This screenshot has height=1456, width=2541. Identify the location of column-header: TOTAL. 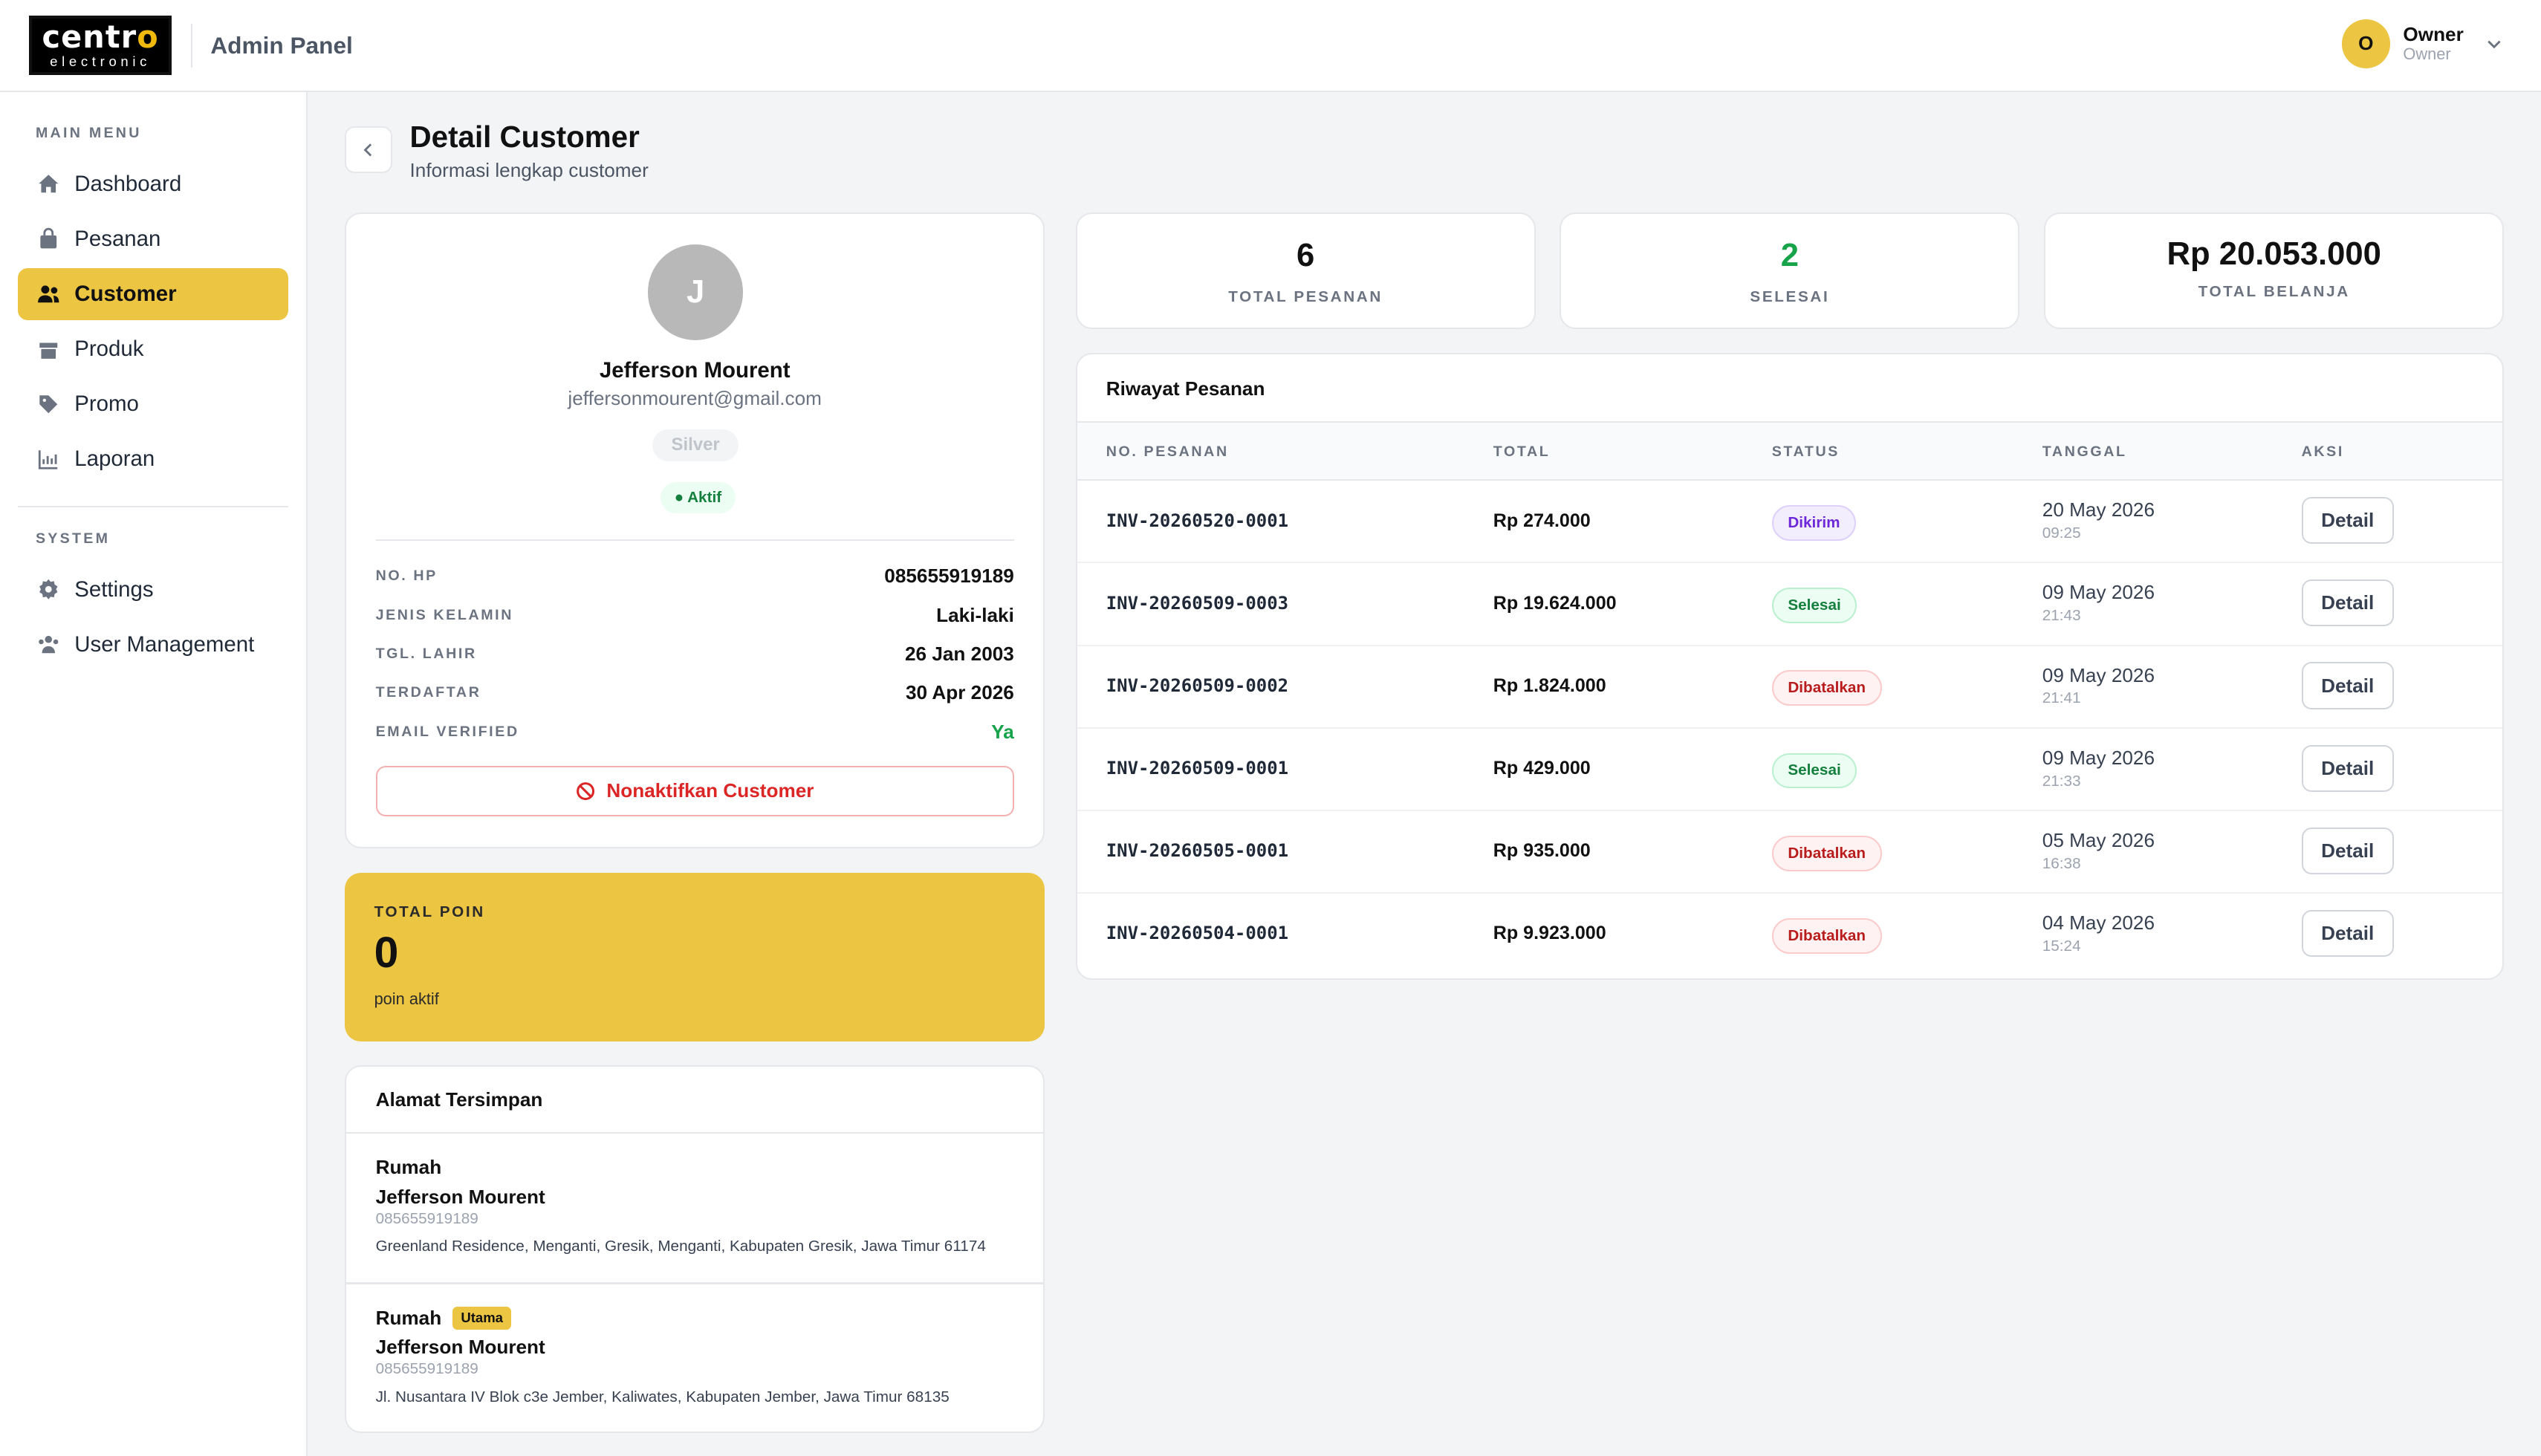
(1522, 451).